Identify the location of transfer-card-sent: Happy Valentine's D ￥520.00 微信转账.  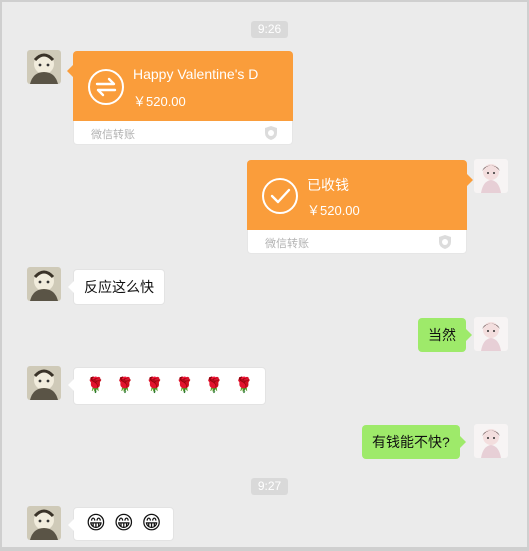
(180, 98).